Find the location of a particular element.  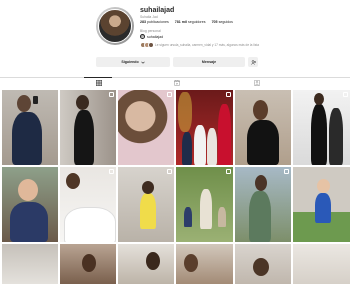

profile-link-text: suhailajad is located at coordinates (155, 36).